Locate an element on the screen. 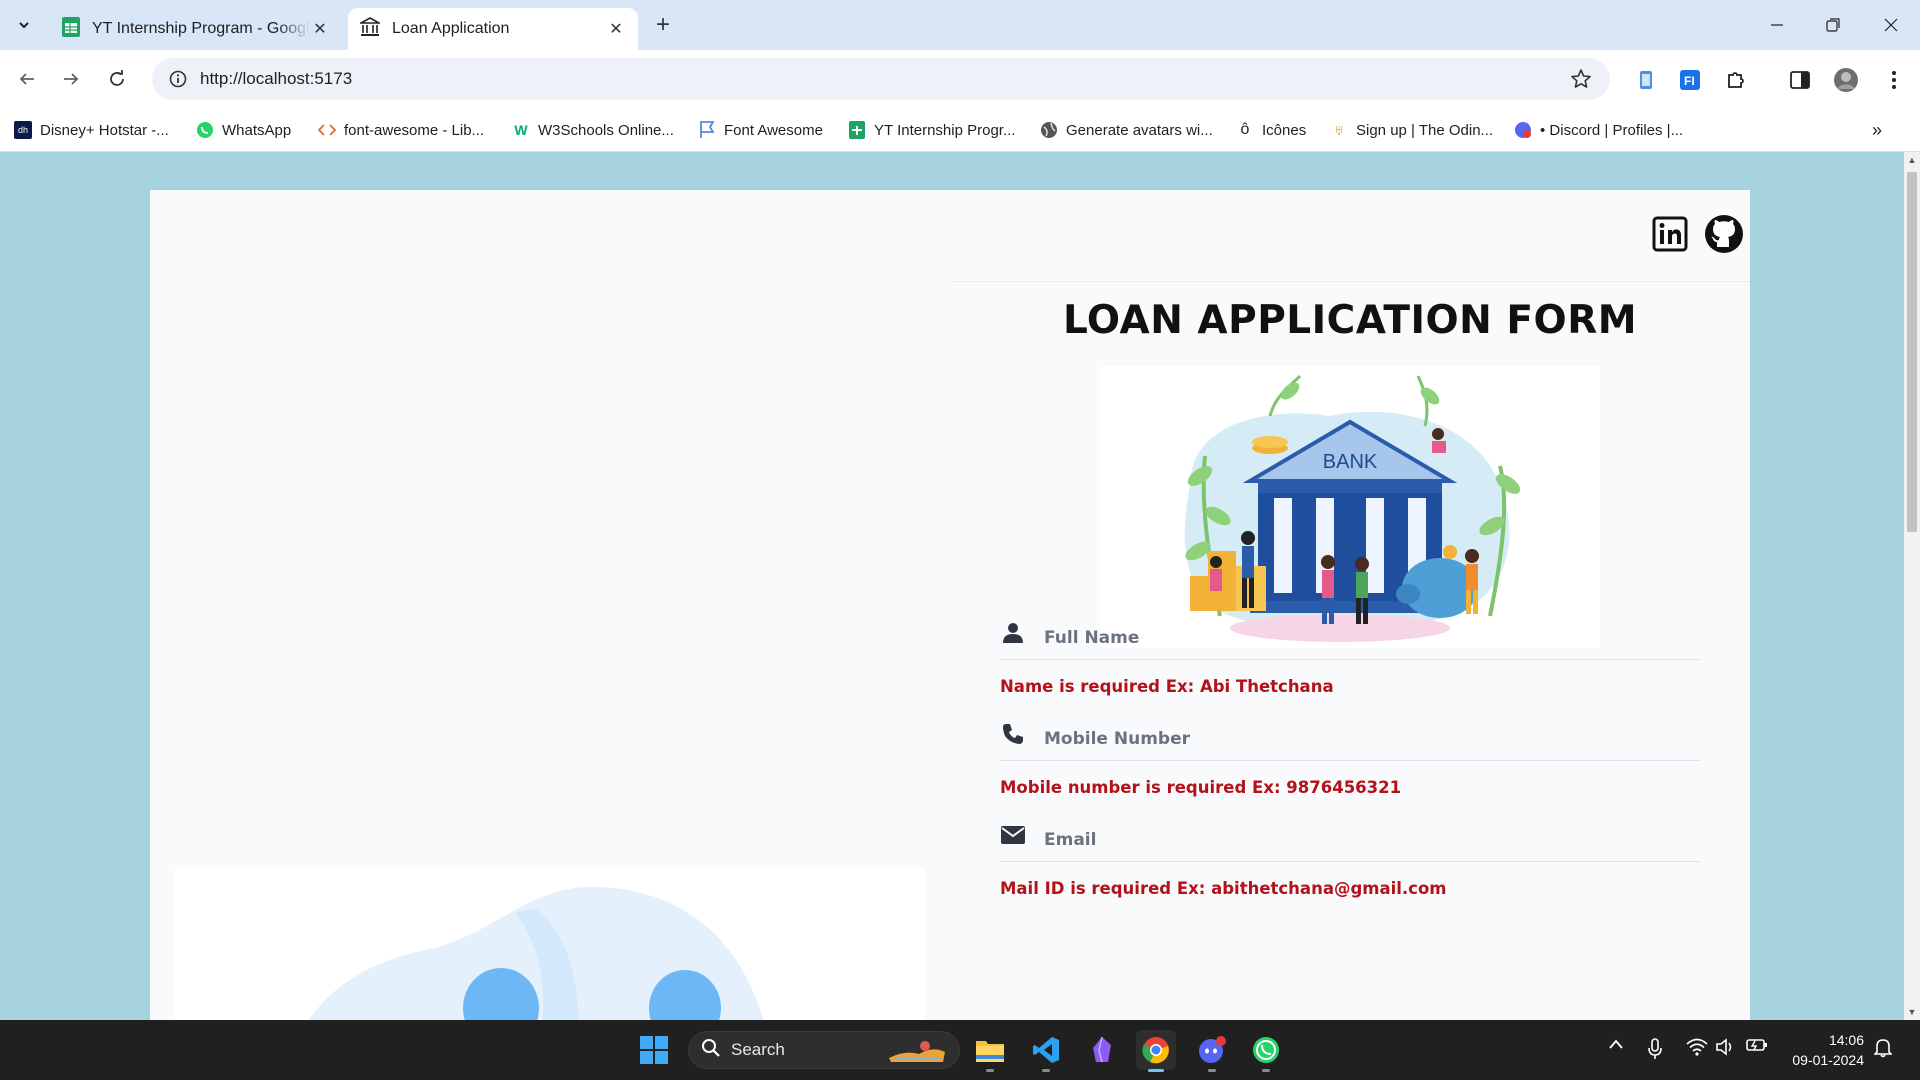  bookmark-whatsapp: WhatsApp is located at coordinates (243, 130).